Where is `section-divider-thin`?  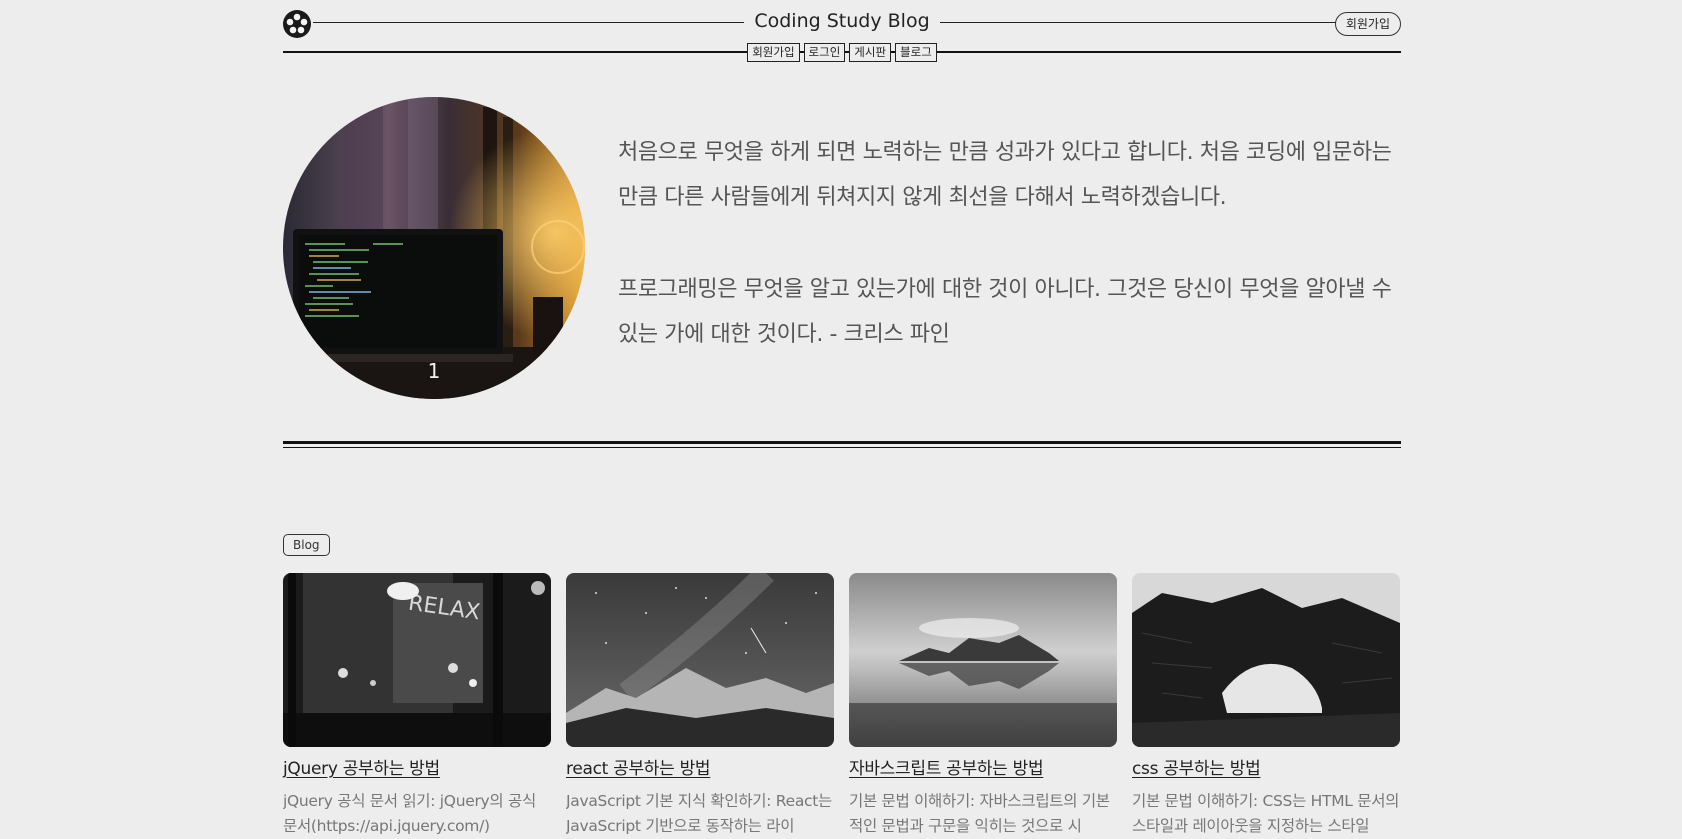
section-divider-thin is located at coordinates (842, 447).